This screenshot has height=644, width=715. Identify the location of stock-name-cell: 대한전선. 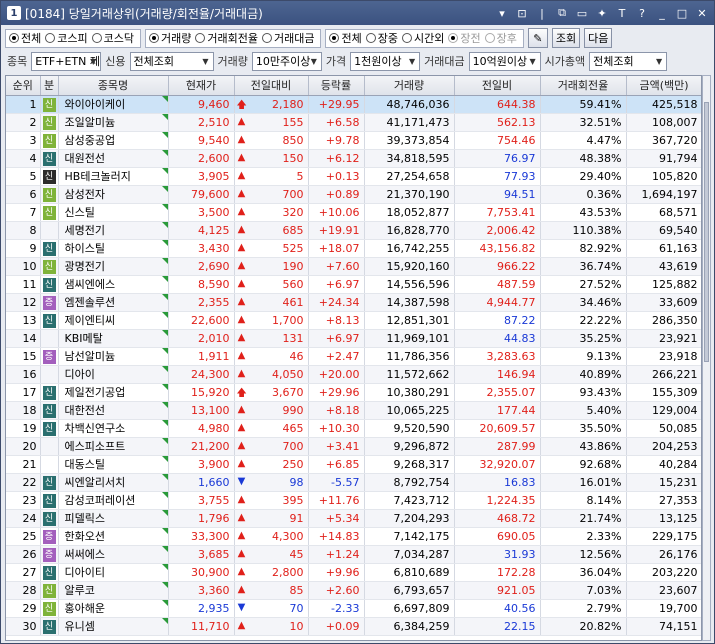
(113, 410).